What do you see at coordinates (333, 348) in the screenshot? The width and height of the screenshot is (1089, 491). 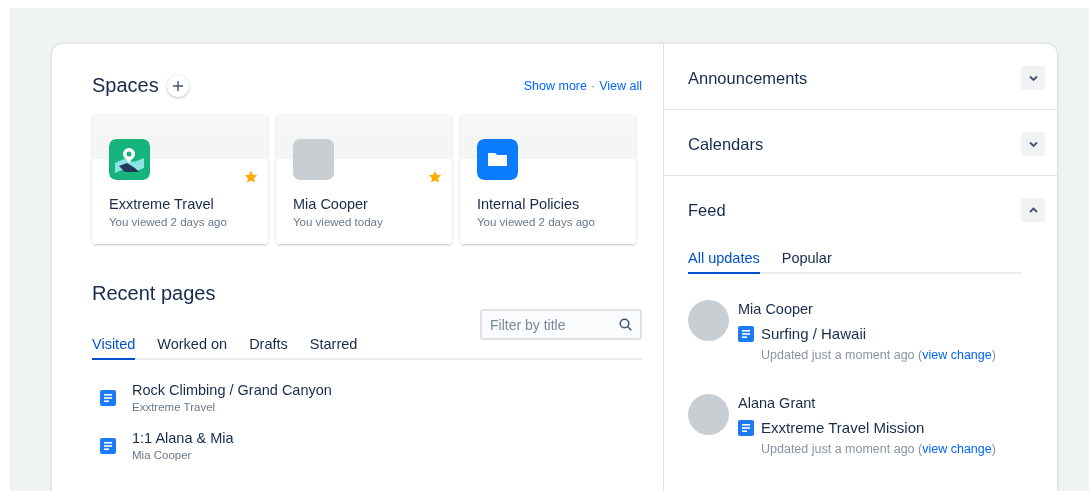 I see `tab: Starred` at bounding box center [333, 348].